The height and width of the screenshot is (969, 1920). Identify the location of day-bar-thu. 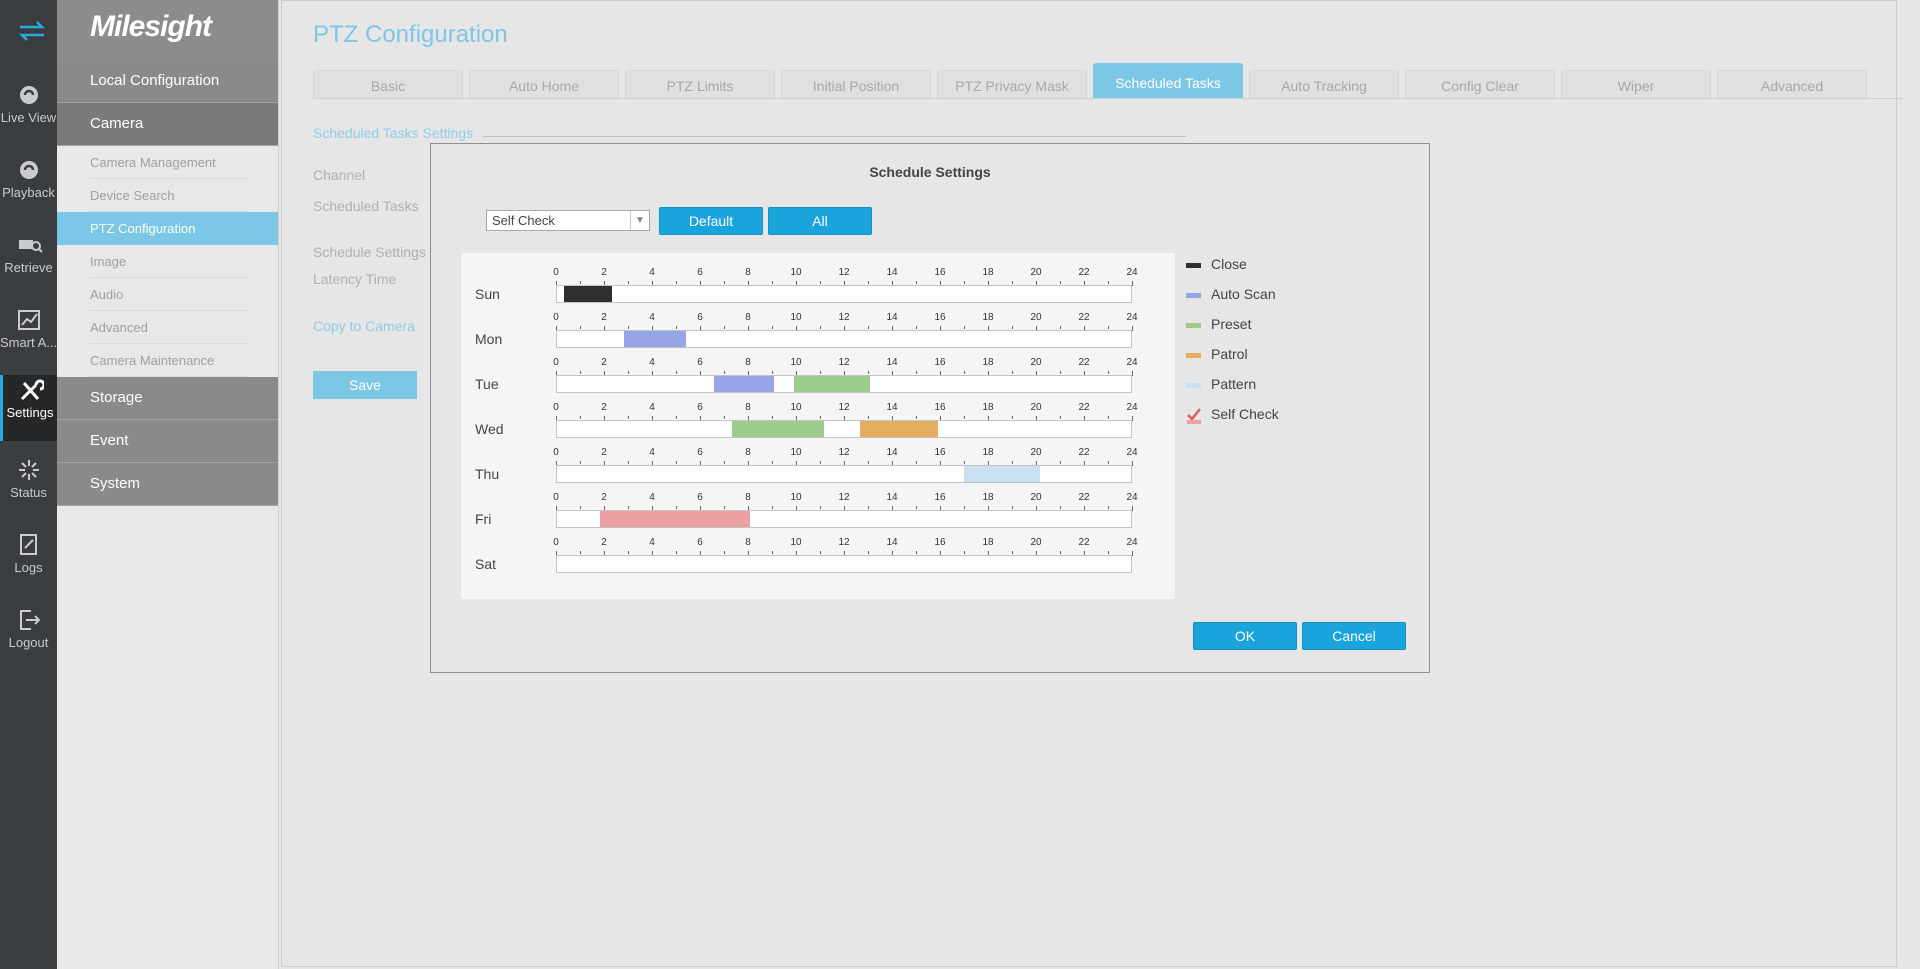
(844, 474).